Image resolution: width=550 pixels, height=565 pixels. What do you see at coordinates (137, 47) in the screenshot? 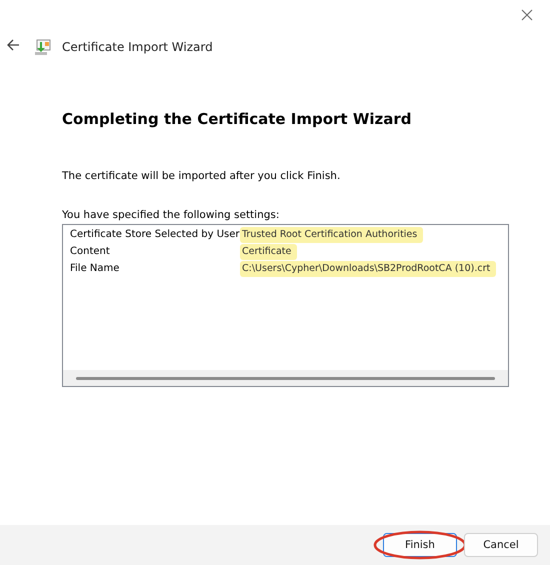
I see `window-title: Certificate Import Wizard` at bounding box center [137, 47].